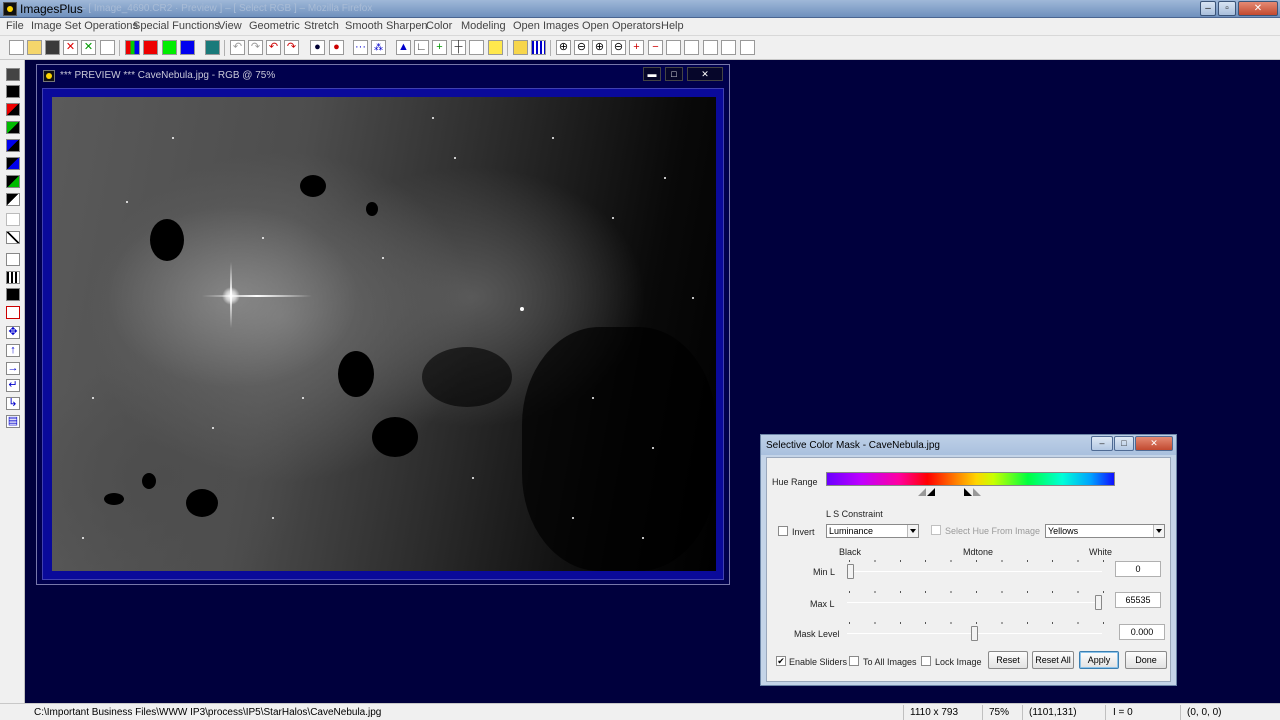 This screenshot has width=1280, height=720. What do you see at coordinates (13, 421) in the screenshot?
I see `stack-icon: ▤` at bounding box center [13, 421].